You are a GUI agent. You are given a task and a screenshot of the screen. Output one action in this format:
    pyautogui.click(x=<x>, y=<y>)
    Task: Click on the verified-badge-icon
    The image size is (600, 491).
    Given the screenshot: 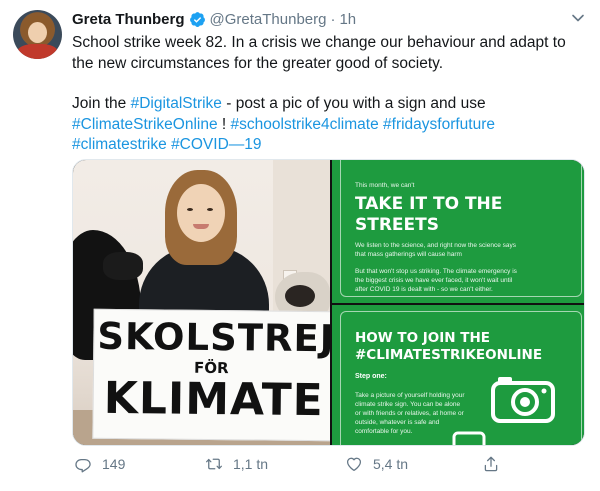 What is the action you would take?
    pyautogui.click(x=197, y=19)
    